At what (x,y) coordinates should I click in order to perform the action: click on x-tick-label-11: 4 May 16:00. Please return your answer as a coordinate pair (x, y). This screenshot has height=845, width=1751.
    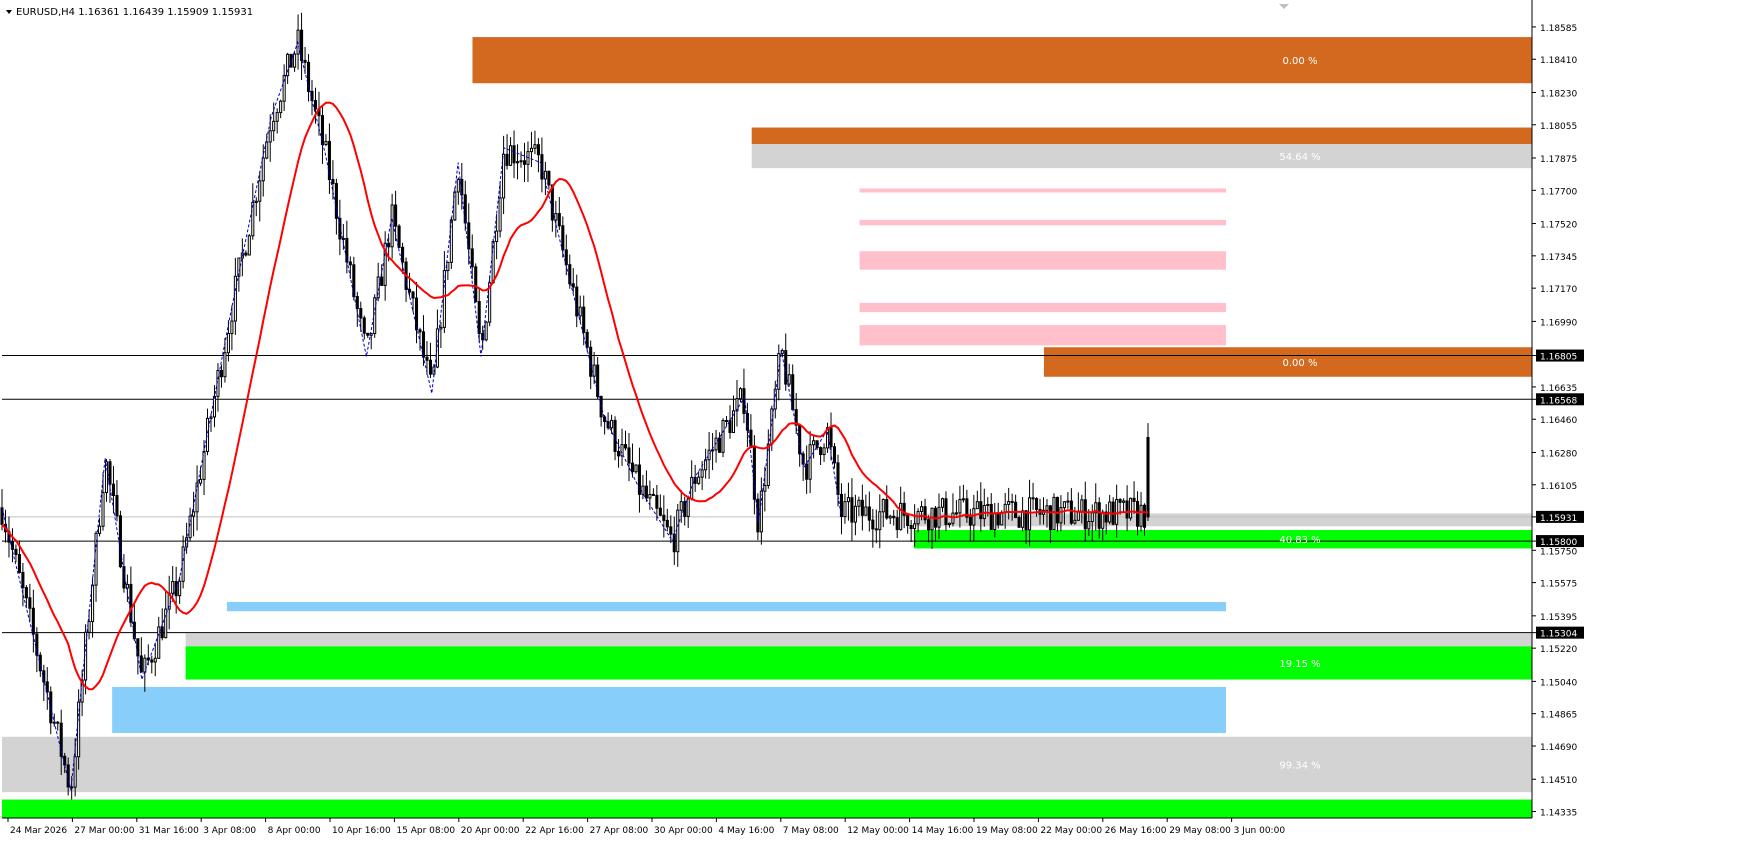
    Looking at the image, I should click on (746, 831).